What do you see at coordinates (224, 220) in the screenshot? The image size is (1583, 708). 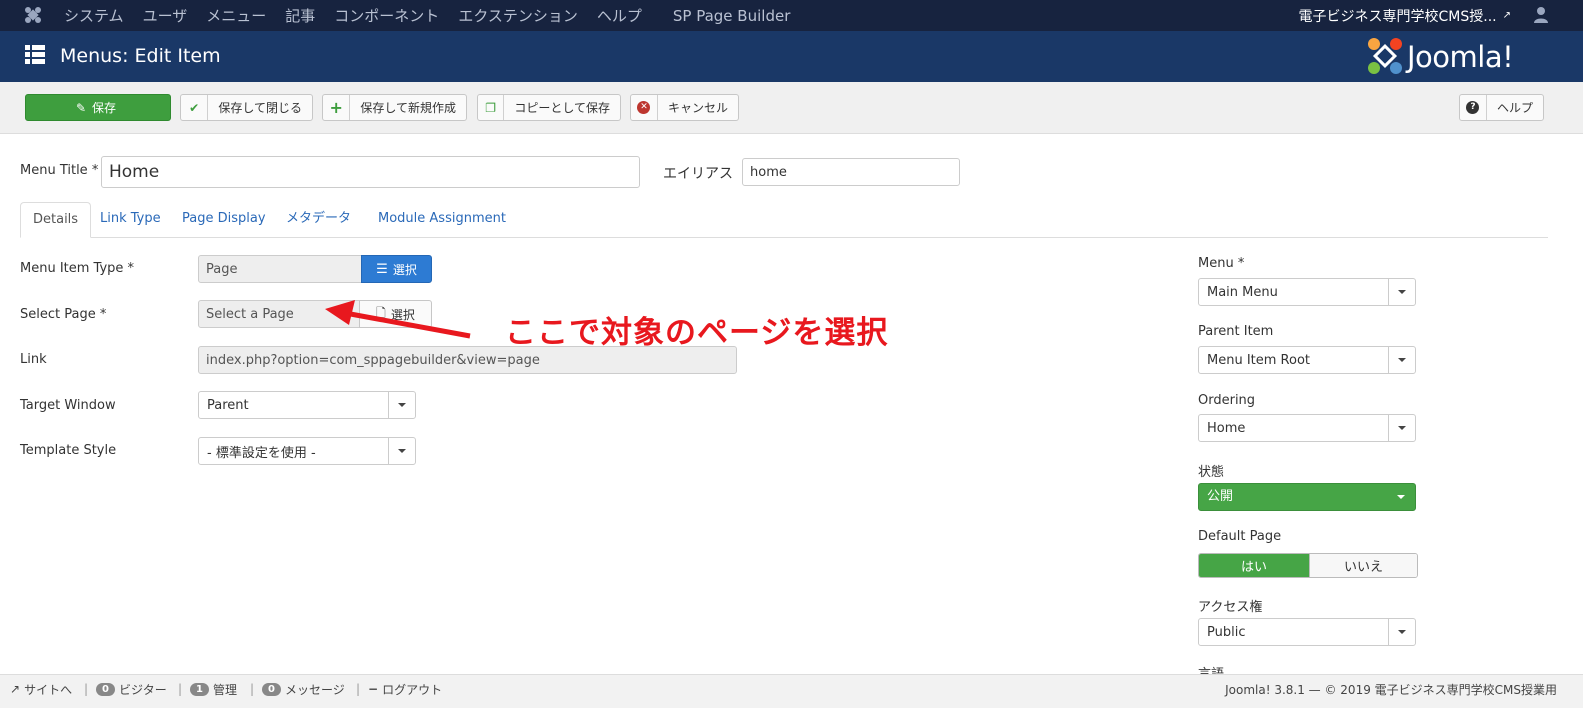 I see `tab-page-display: Page Display` at bounding box center [224, 220].